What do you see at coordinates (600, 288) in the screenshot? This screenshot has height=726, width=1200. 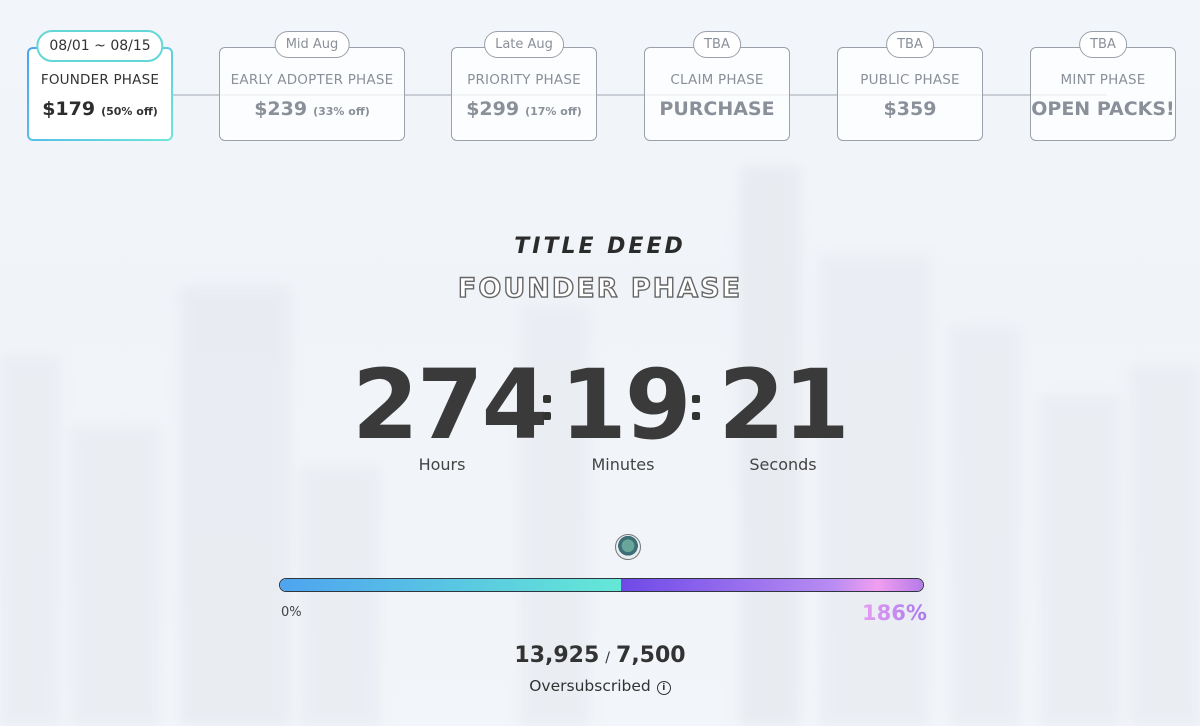 I see `current-phase-title: FOUNDER PHASE` at bounding box center [600, 288].